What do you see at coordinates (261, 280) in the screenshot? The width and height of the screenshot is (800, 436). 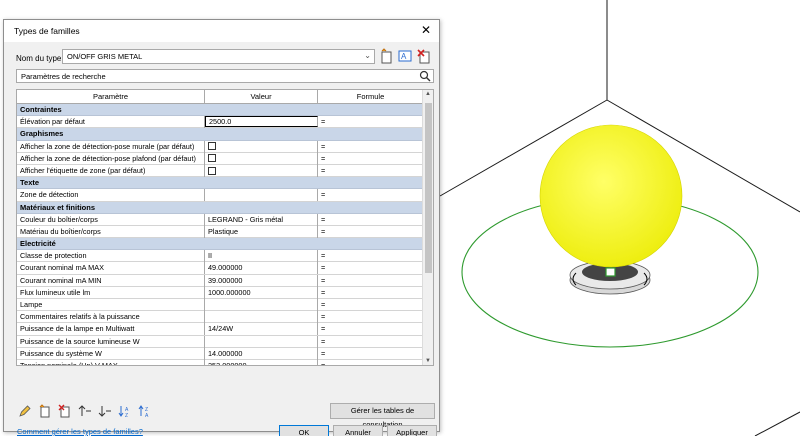 I see `parameter-value: 39.000000` at bounding box center [261, 280].